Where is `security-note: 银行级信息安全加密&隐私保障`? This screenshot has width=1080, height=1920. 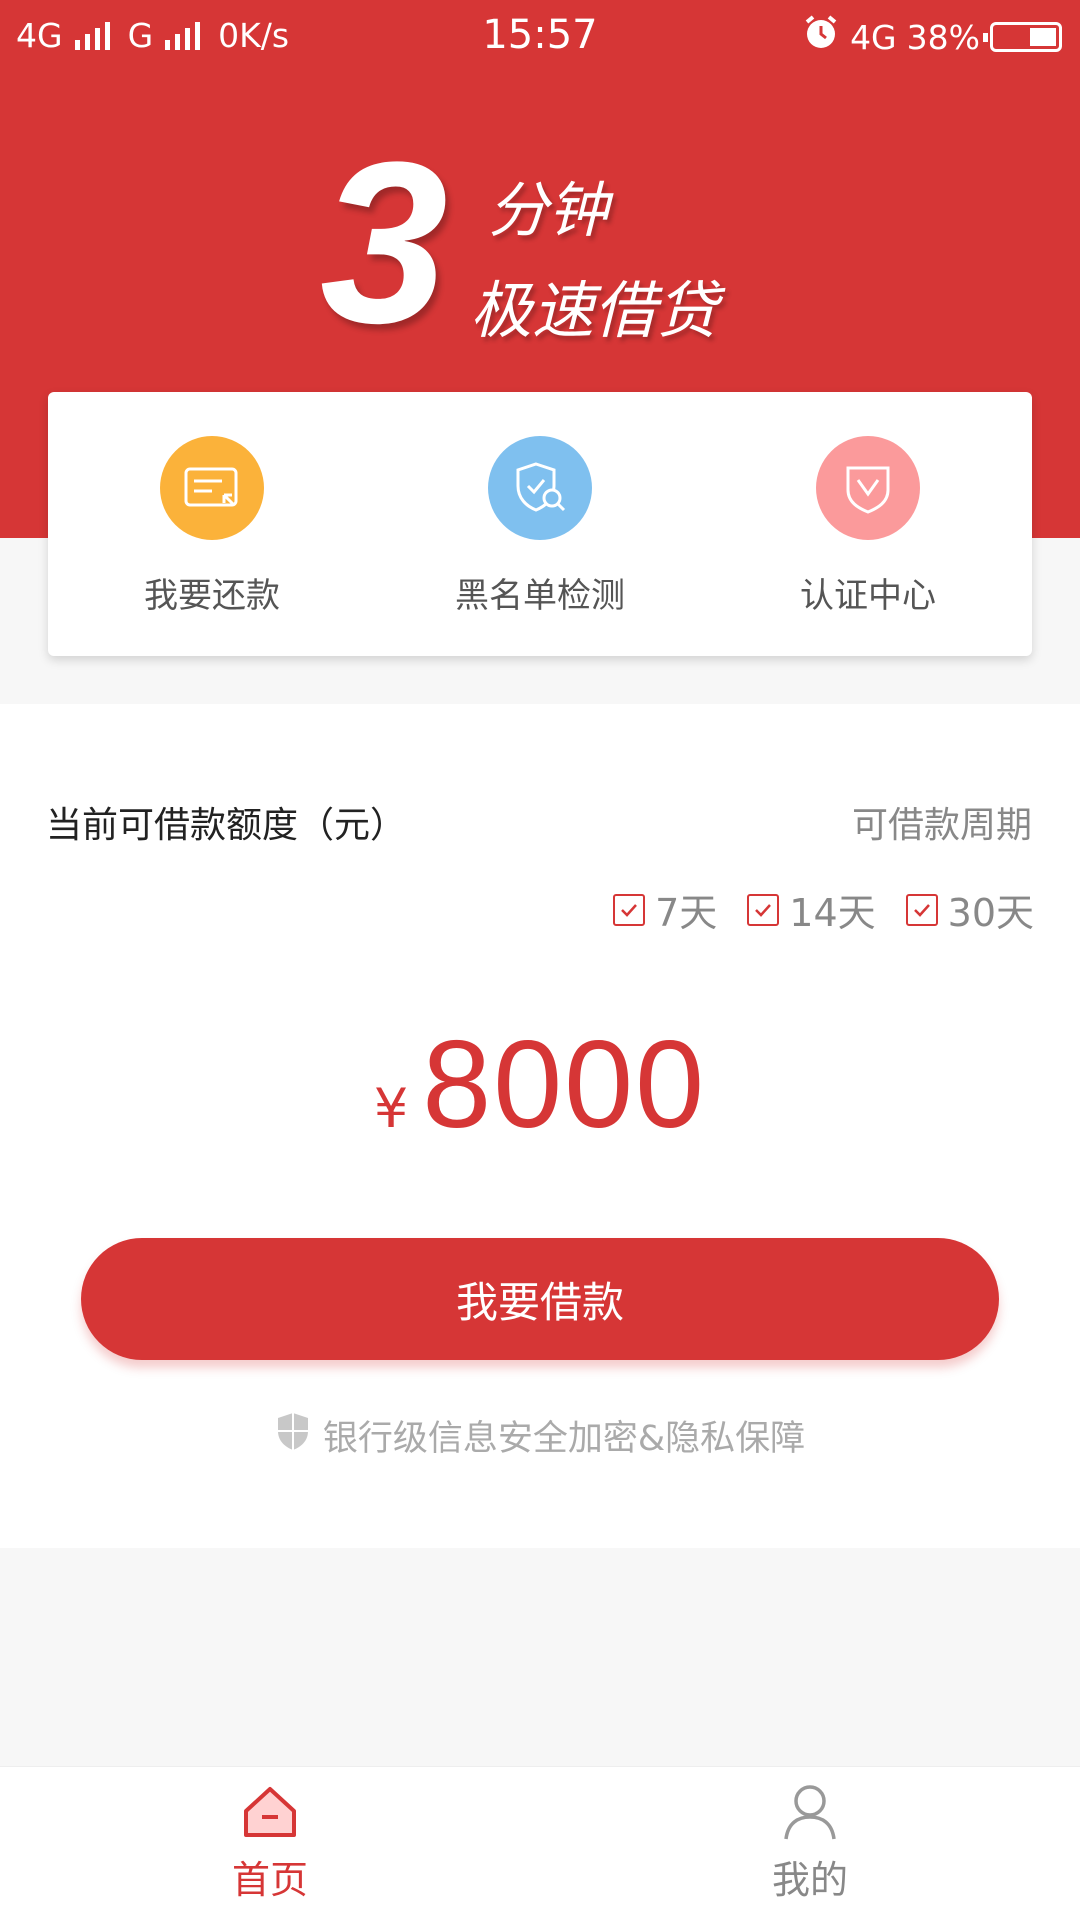 security-note: 银行级信息安全加密&隐私保障 is located at coordinates (540, 1435).